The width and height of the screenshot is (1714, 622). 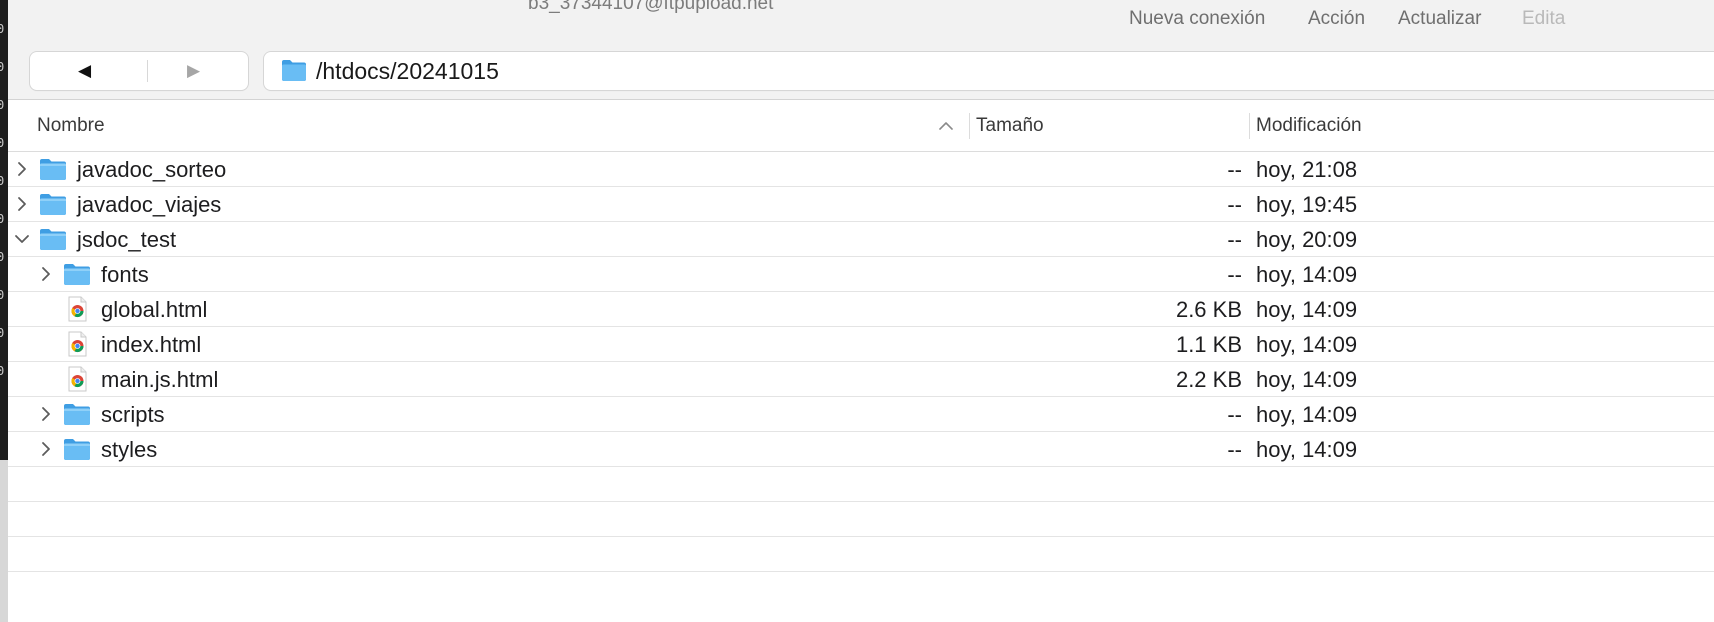 What do you see at coordinates (1307, 204) in the screenshot?
I see `file-modified: hoy, 19:45` at bounding box center [1307, 204].